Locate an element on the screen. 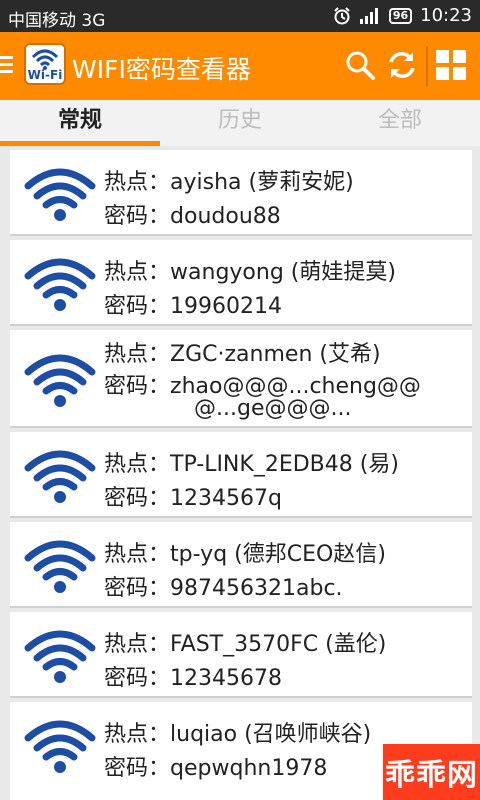  carrier-label: 中国移动 3G is located at coordinates (57, 21).